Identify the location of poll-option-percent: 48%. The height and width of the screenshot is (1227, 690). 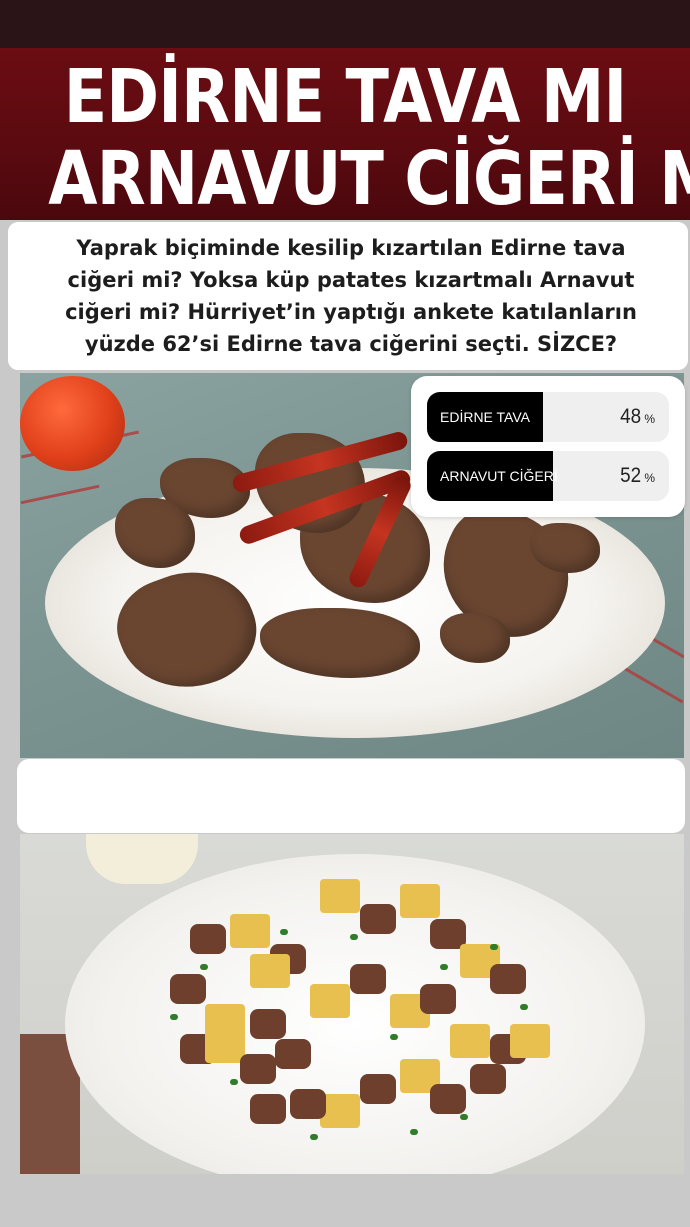
(637, 416).